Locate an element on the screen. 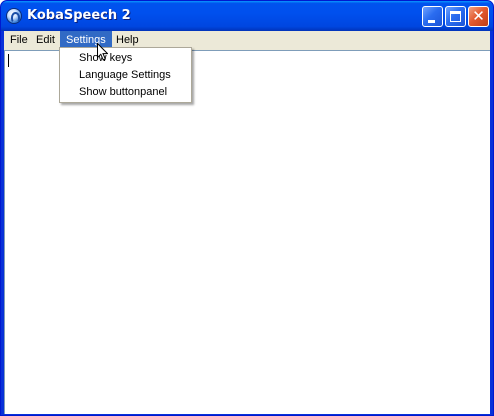  close-button: ✕ is located at coordinates (478, 16).